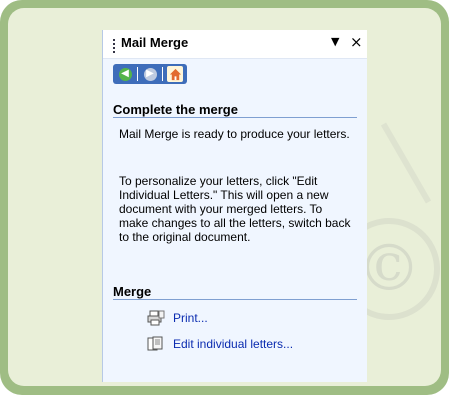 The image size is (449, 395). I want to click on complete-merge-heading: Complete the merge, so click(175, 109).